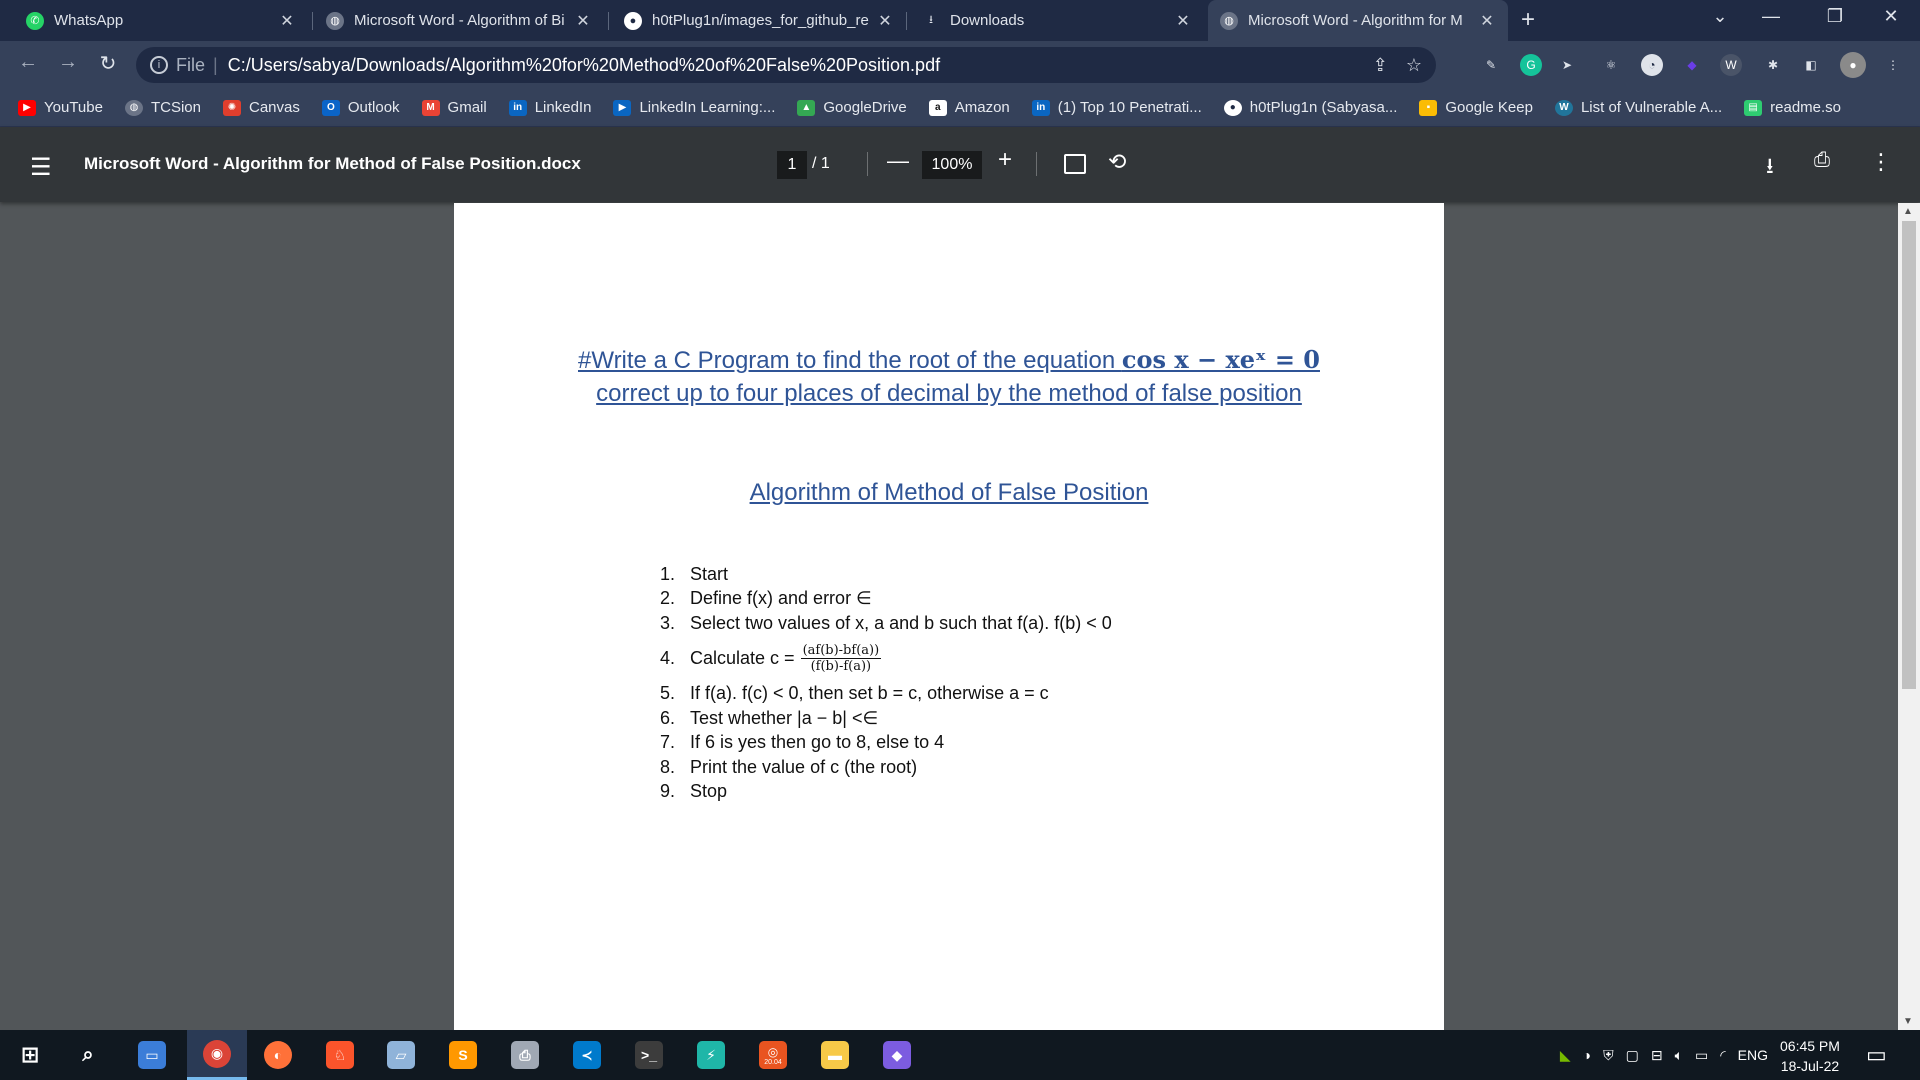 This screenshot has height=1080, width=1920. What do you see at coordinates (278, 1055) in the screenshot?
I see `taskbar-firefox: ◐` at bounding box center [278, 1055].